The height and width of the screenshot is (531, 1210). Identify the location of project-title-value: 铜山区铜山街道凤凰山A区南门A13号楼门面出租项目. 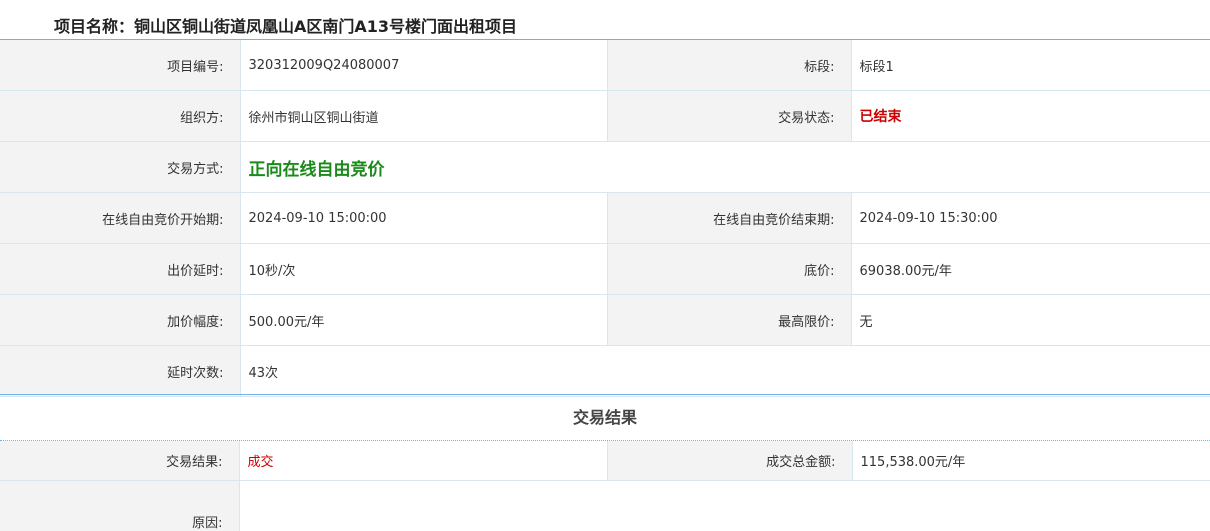
(326, 26).